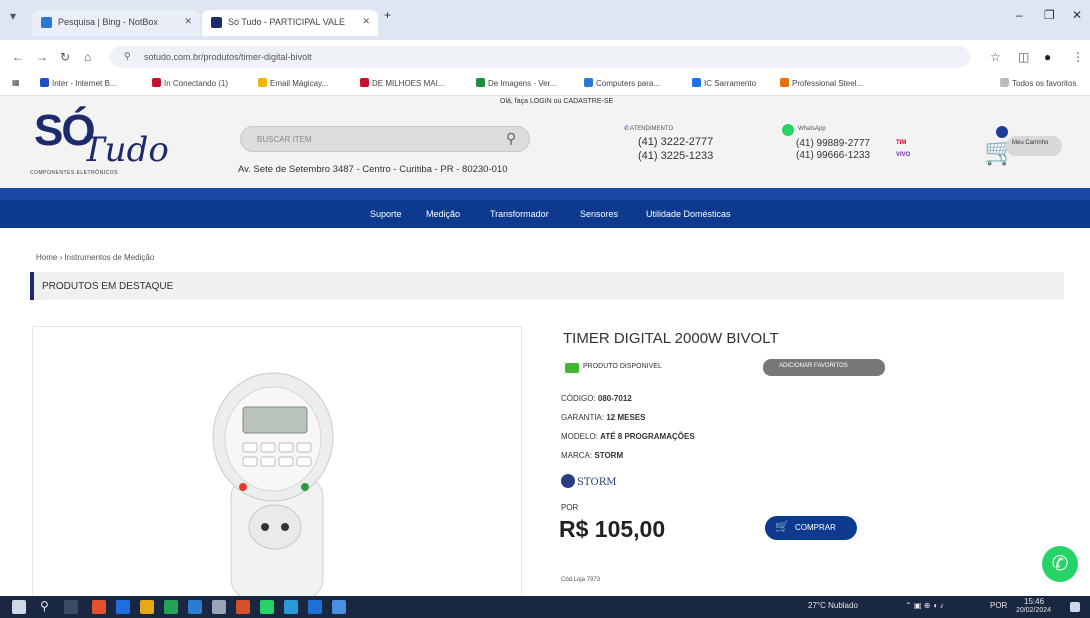  What do you see at coordinates (108, 22) in the screenshot?
I see `tab-label: Pesquisa | Bing - NotBox` at bounding box center [108, 22].